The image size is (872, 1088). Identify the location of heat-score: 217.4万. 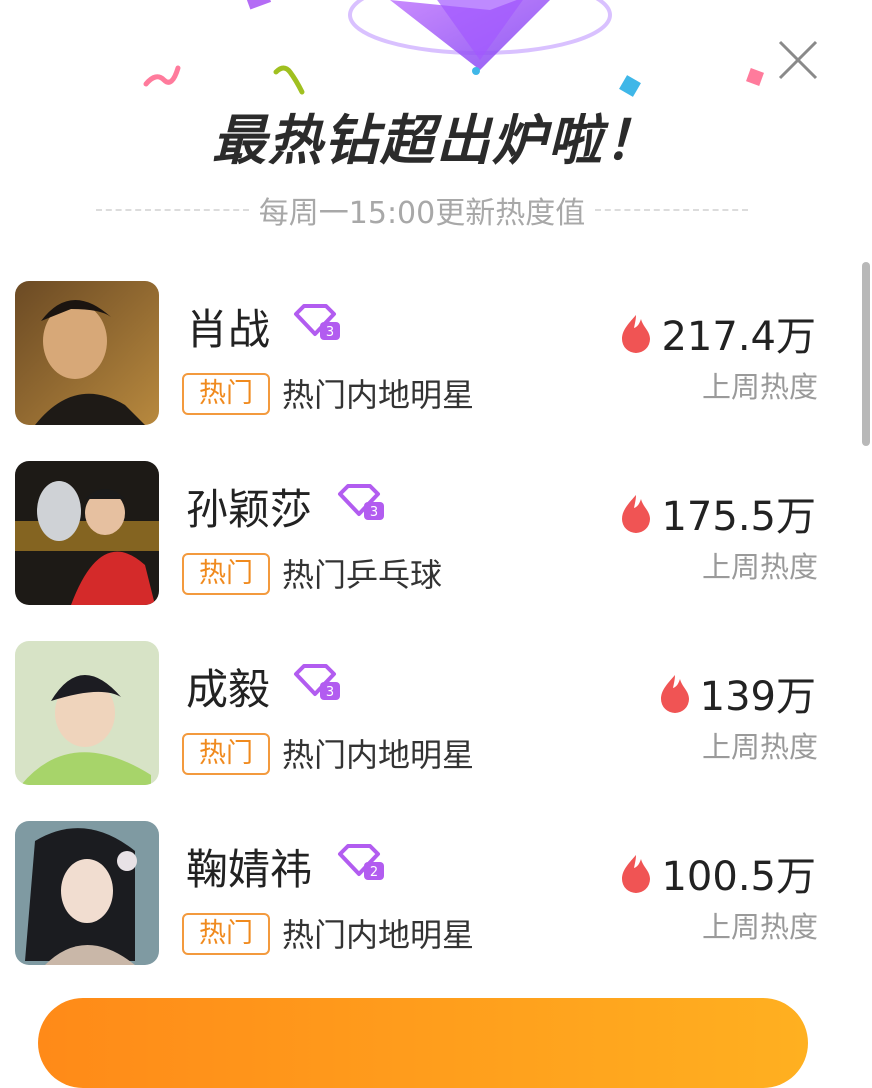
(717, 333).